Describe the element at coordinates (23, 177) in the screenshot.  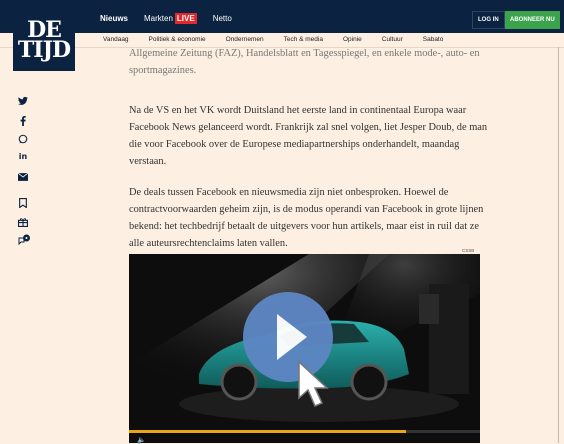
I see `mail-icon` at that location.